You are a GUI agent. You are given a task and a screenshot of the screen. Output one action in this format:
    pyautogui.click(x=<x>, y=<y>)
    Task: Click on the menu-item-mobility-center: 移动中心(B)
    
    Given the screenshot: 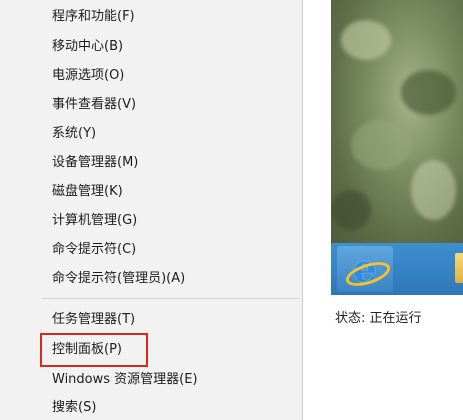 What is the action you would take?
    pyautogui.click(x=87, y=47)
    